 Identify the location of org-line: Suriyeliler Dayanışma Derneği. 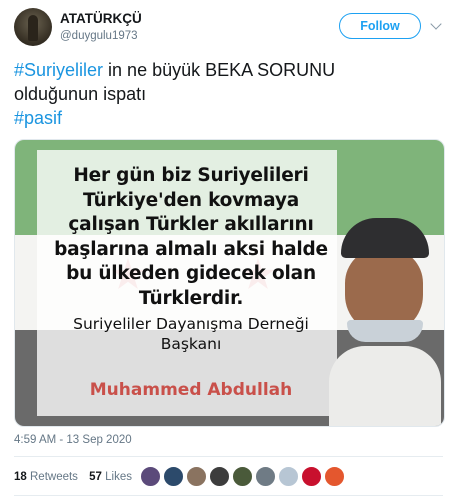
(191, 324).